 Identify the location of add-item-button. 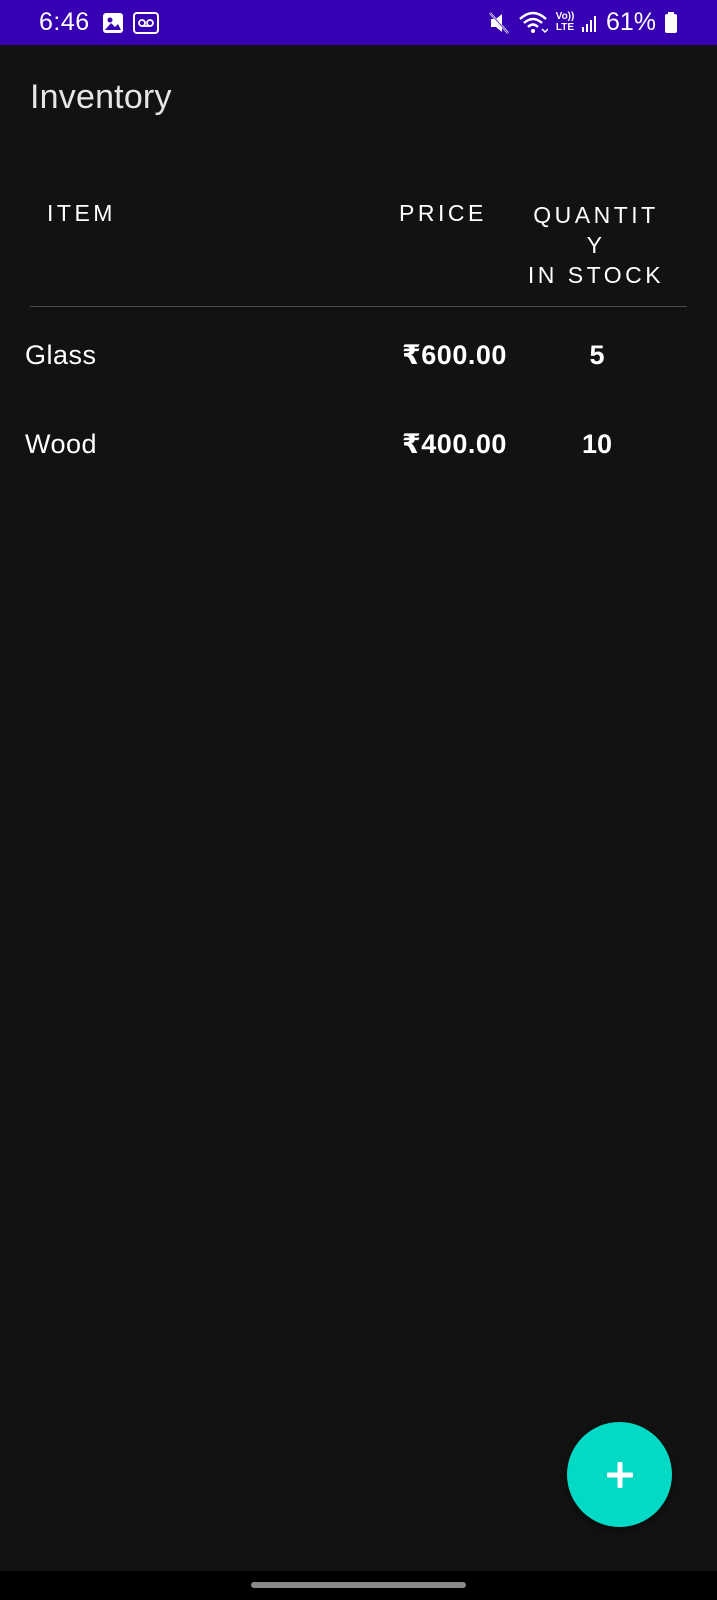
(619, 1474).